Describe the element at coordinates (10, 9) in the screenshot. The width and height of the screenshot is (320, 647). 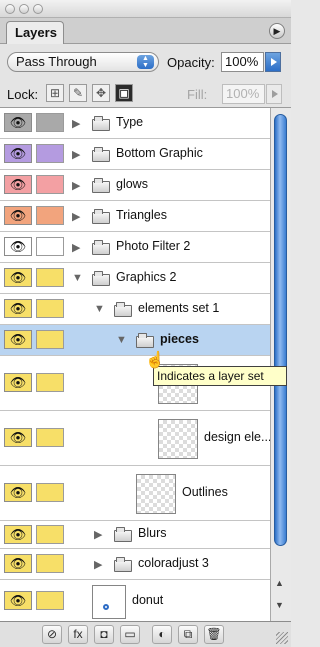
I see `close-window-icon` at that location.